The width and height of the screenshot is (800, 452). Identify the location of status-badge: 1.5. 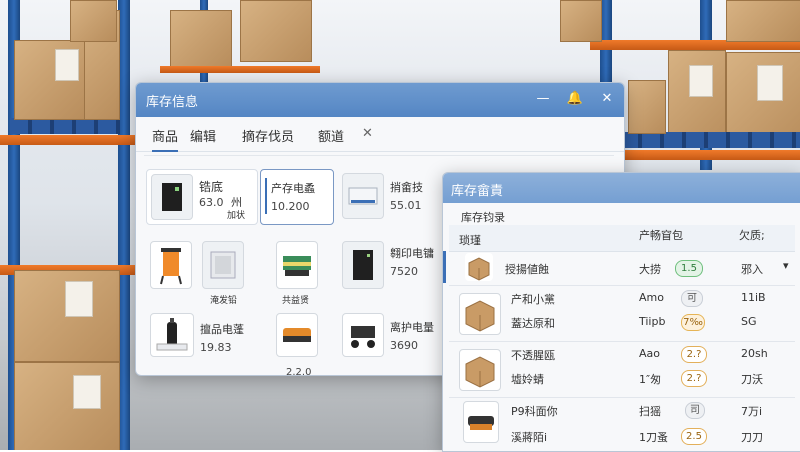
(689, 268).